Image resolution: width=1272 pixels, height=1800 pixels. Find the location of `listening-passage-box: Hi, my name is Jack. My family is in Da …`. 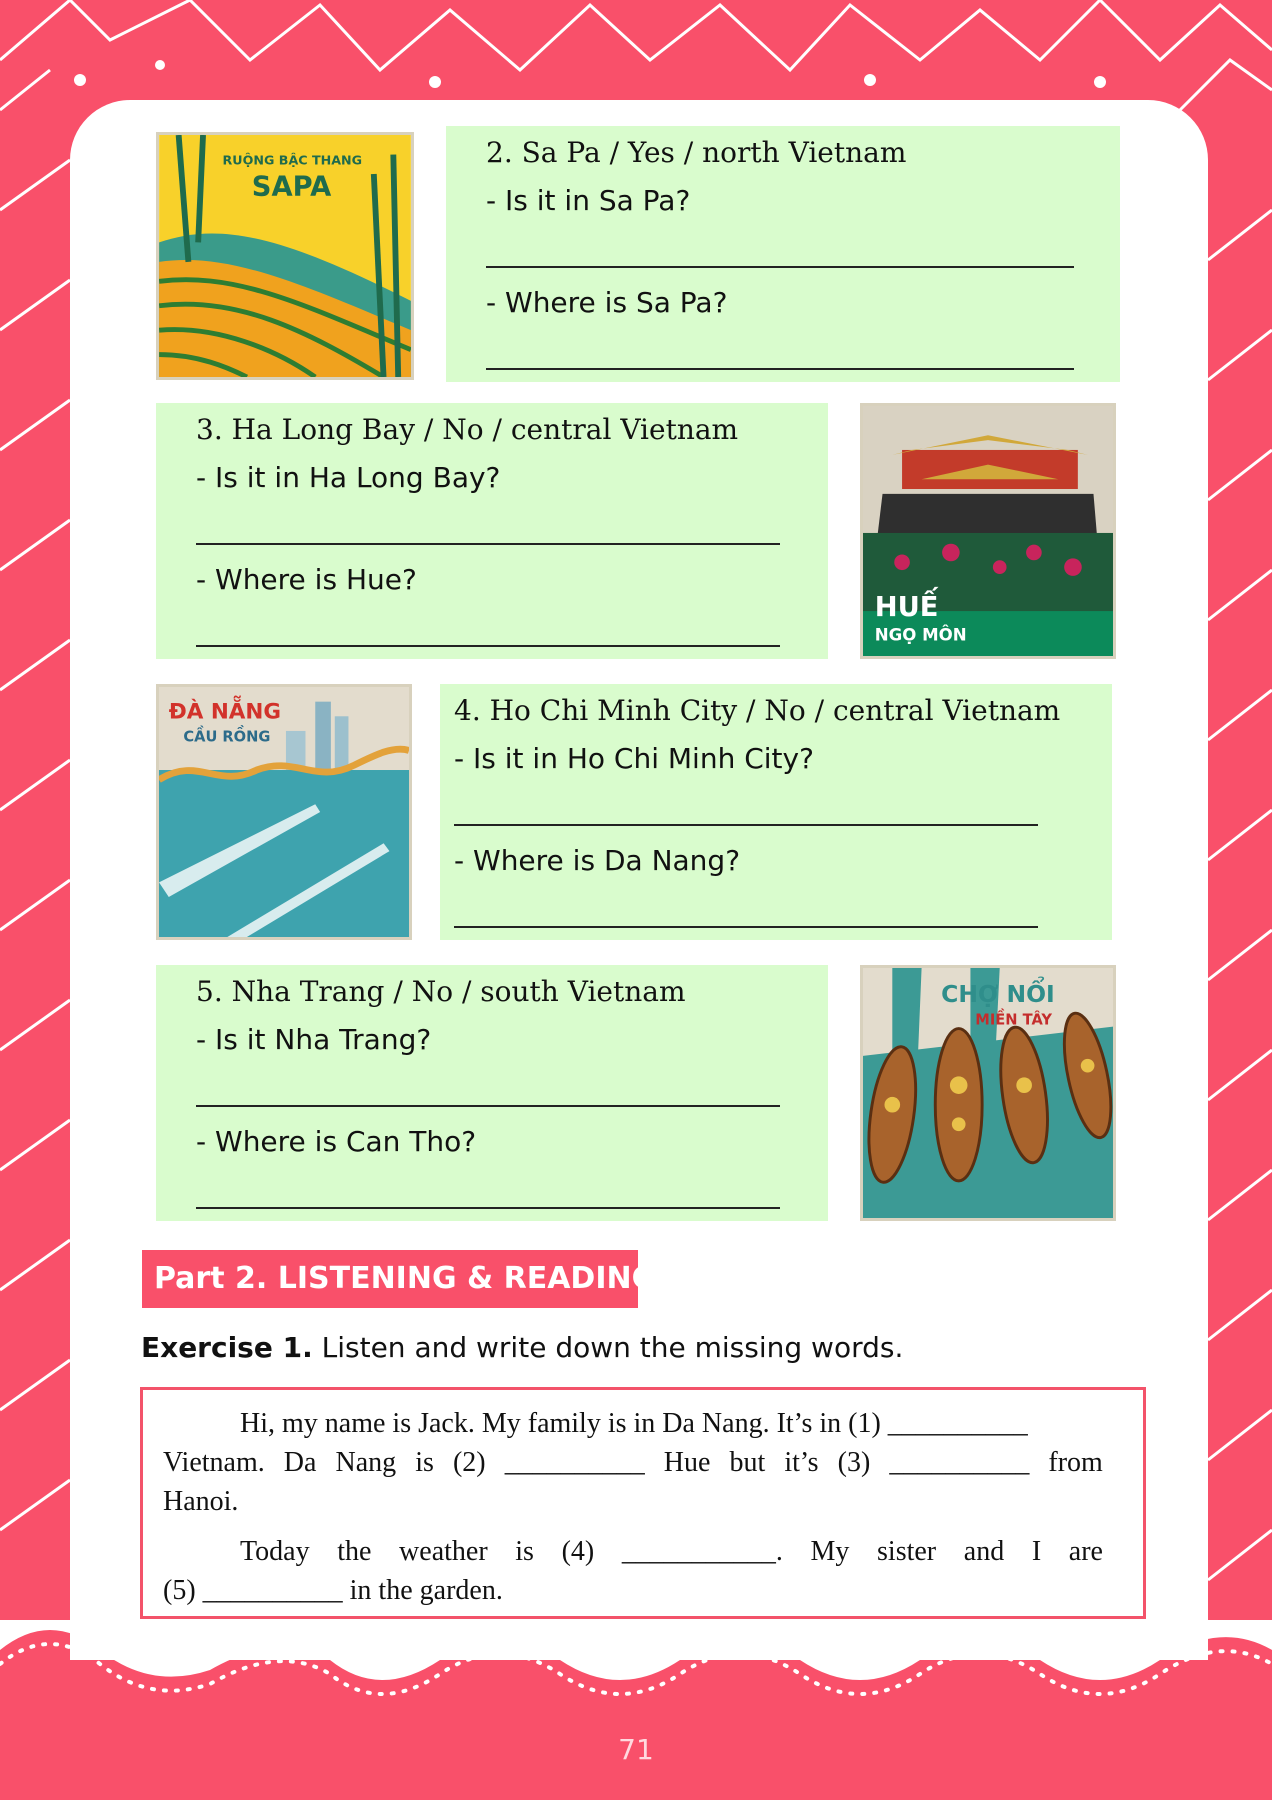

listening-passage-box: Hi, my name is Jack. My family is in Da … is located at coordinates (643, 1503).